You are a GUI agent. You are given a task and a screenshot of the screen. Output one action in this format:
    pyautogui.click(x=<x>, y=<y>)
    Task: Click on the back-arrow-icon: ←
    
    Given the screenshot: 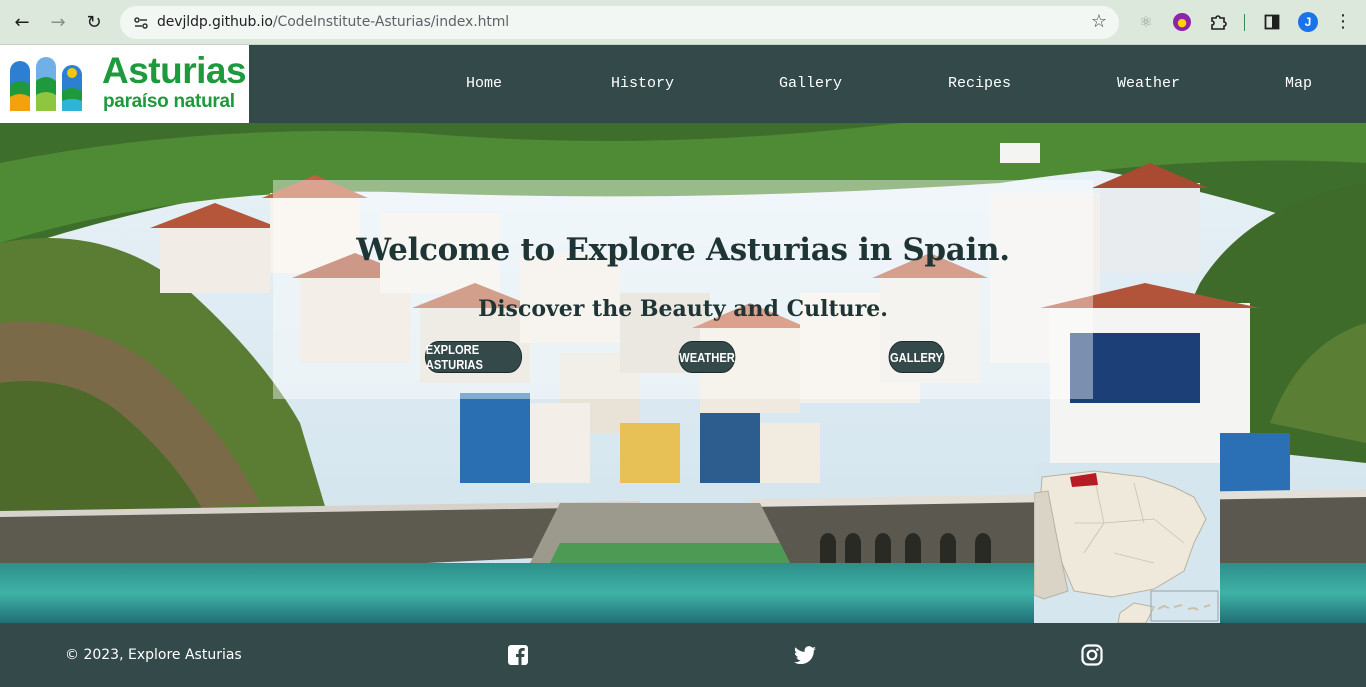 What is the action you would take?
    pyautogui.click(x=22, y=22)
    